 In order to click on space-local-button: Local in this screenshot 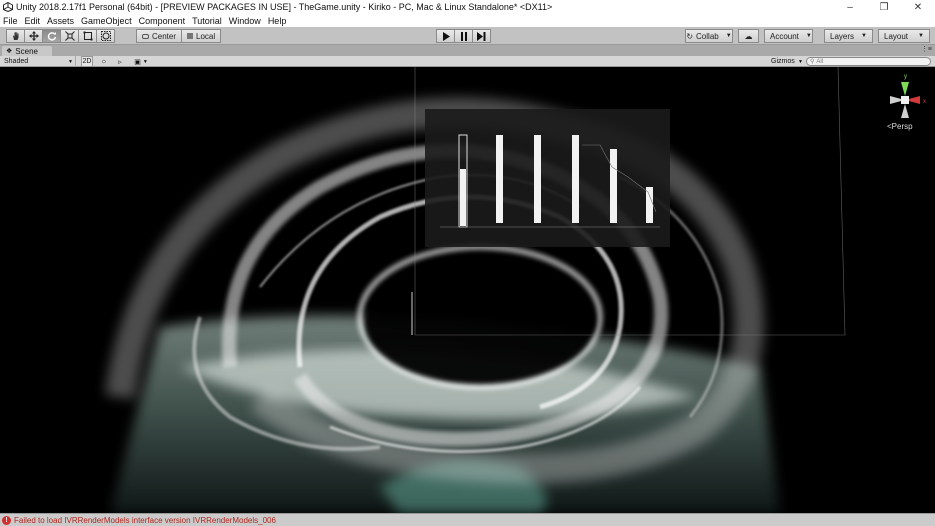, I will do `click(201, 36)`.